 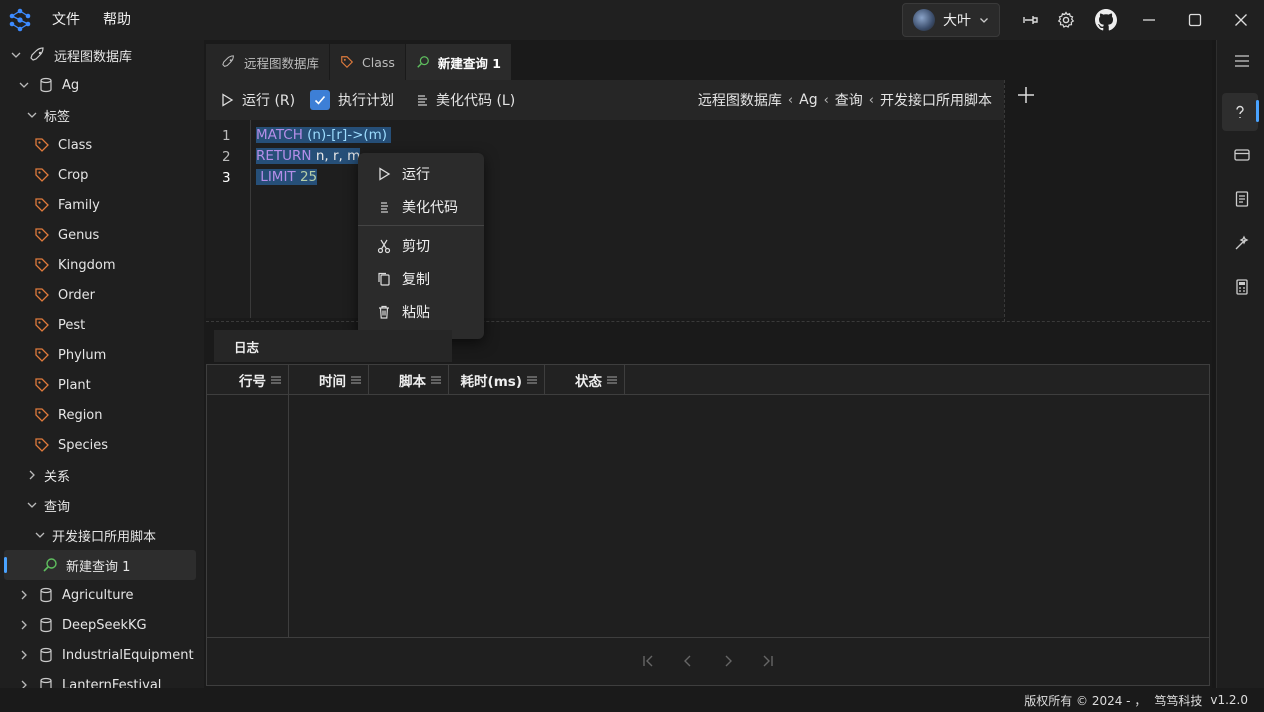 I want to click on pagination, so click(x=708, y=661).